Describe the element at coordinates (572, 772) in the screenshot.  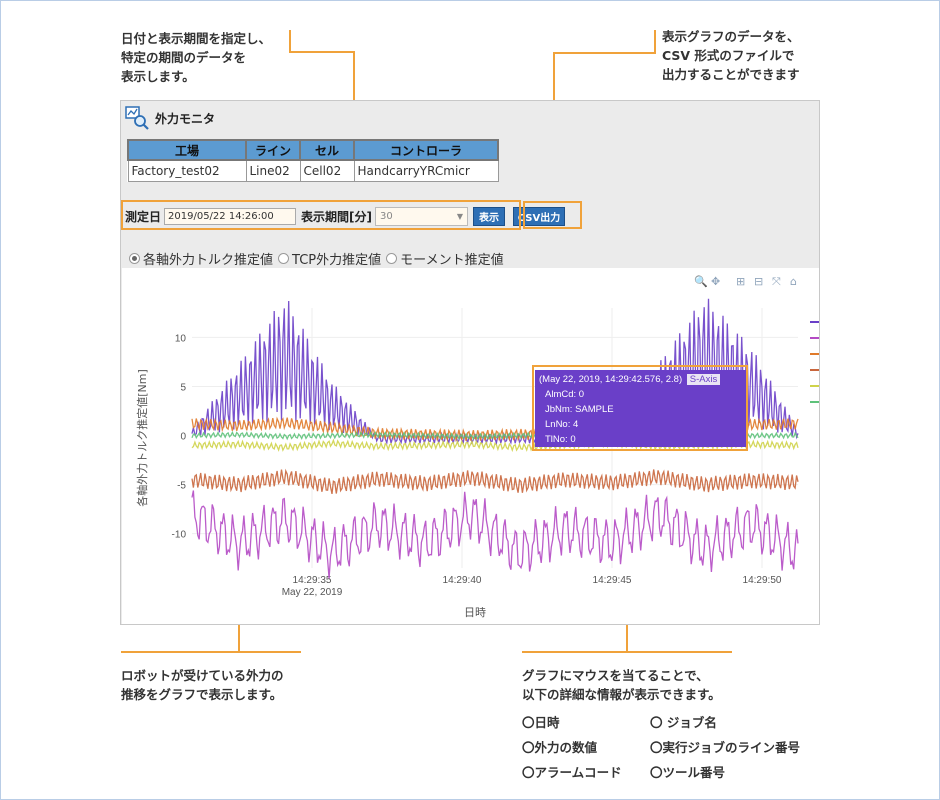
I see `info-item-alarm-code: 〇アラームコード` at that location.